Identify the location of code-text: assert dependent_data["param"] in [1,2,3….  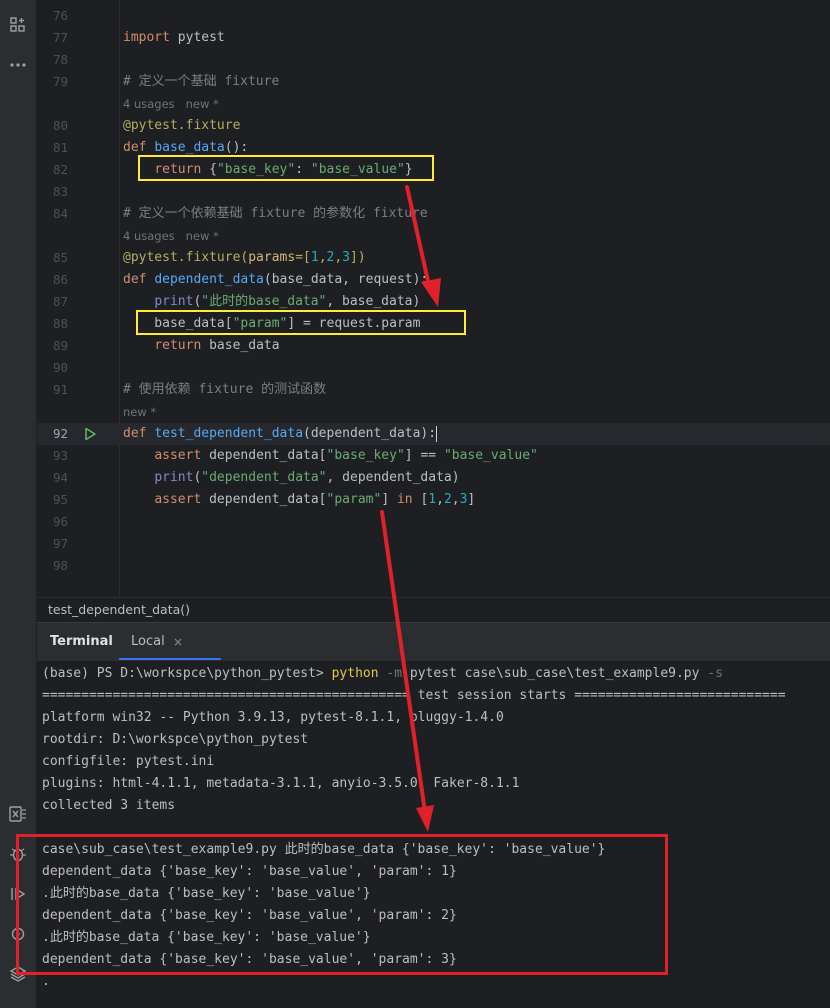
(299, 500).